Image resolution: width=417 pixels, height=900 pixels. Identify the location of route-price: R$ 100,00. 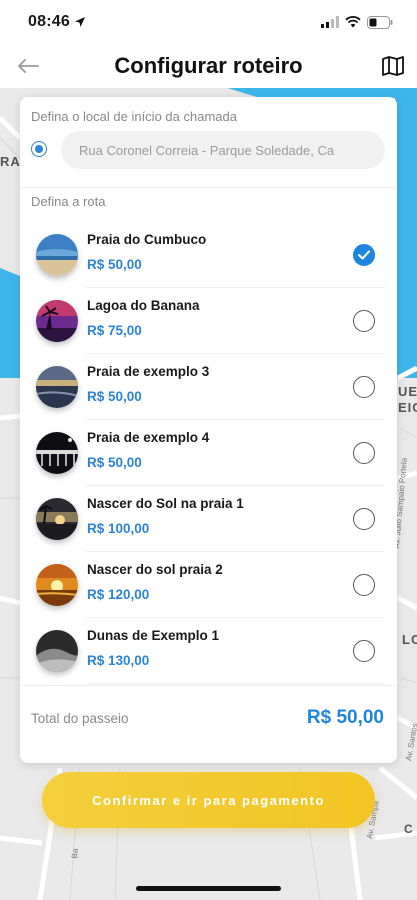
(118, 528).